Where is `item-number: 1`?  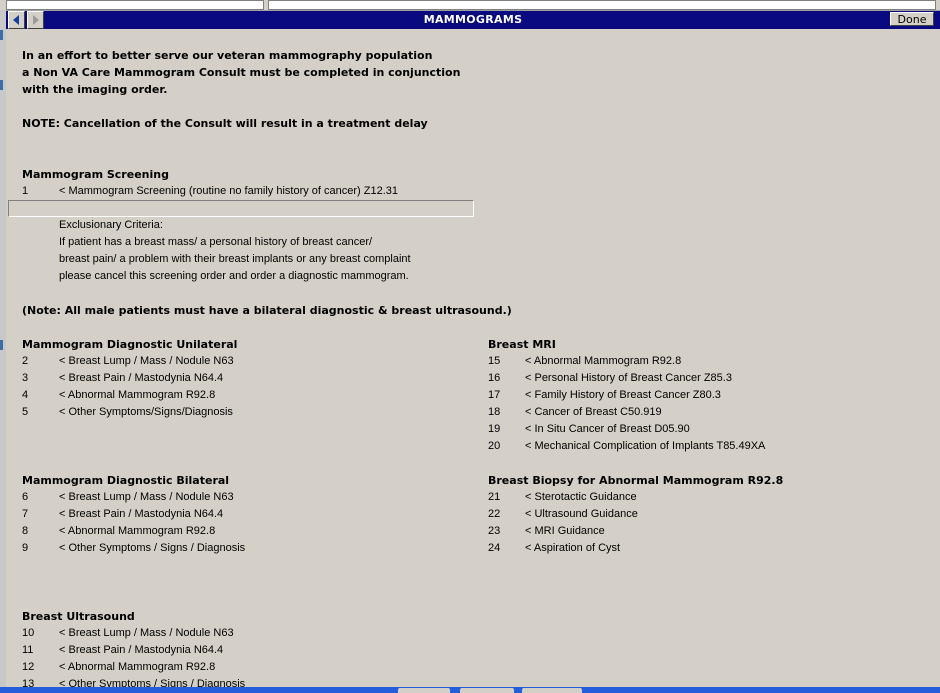
item-number: 1 is located at coordinates (25, 191).